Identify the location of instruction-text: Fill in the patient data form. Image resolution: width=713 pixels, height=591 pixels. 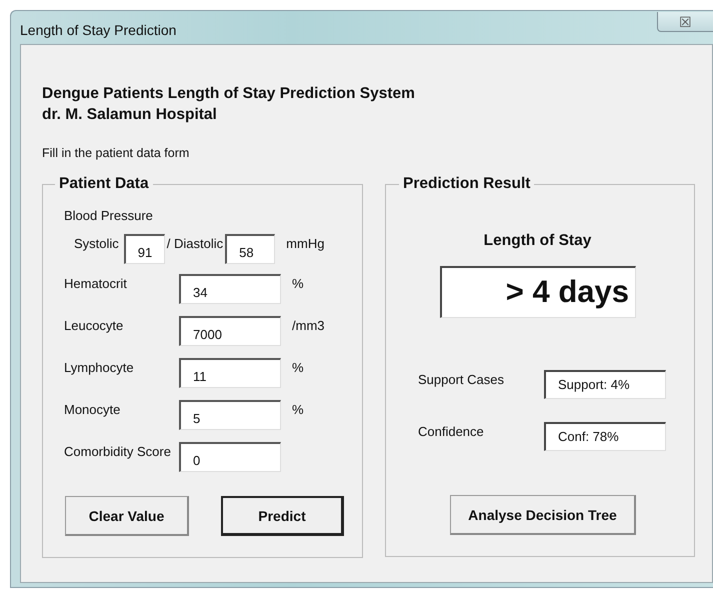
(116, 153).